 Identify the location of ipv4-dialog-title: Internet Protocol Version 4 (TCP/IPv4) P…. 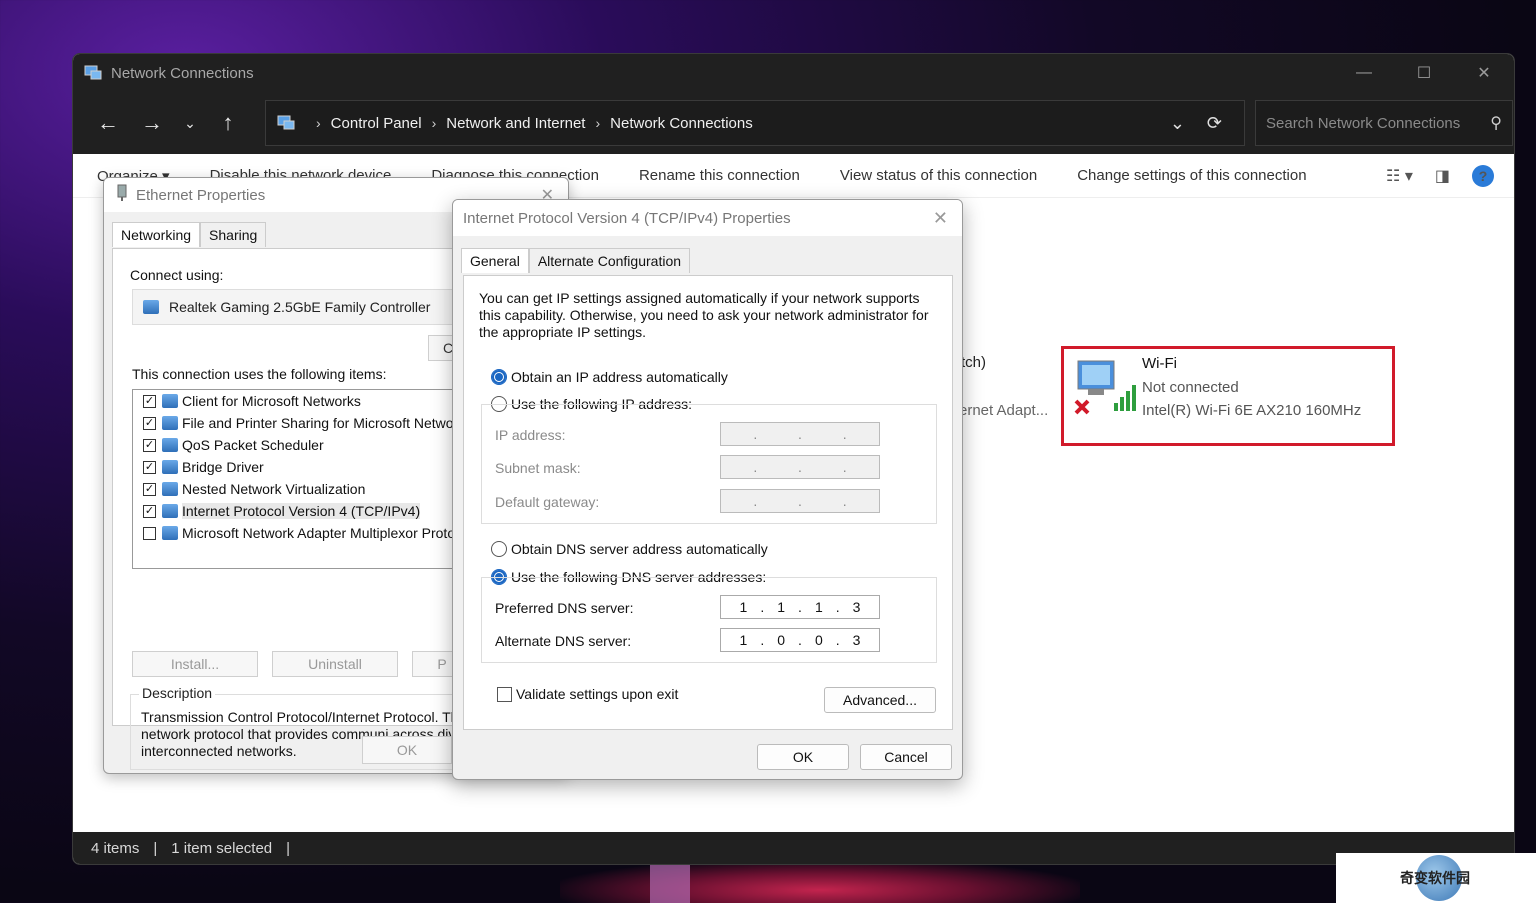
(627, 218).